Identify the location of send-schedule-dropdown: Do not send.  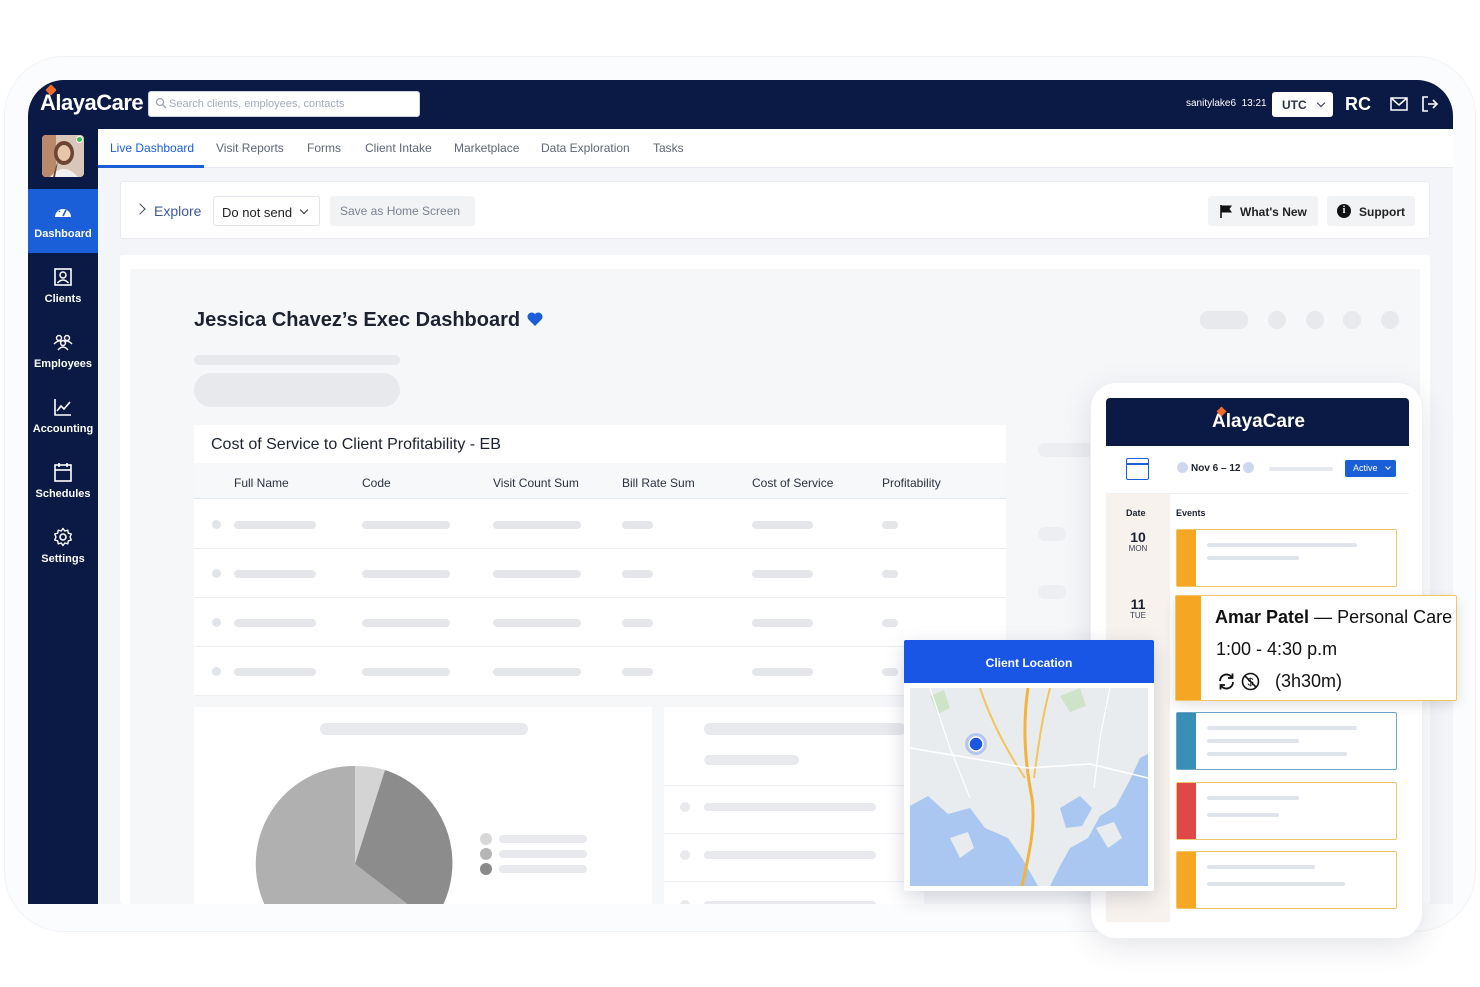
(266, 211).